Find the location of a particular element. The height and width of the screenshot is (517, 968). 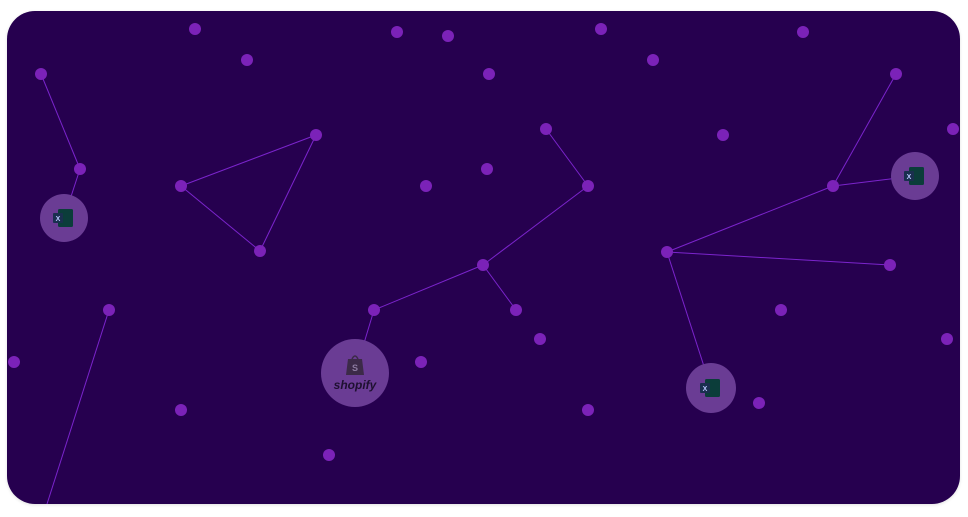

svg-text: S is located at coordinates (355, 368).